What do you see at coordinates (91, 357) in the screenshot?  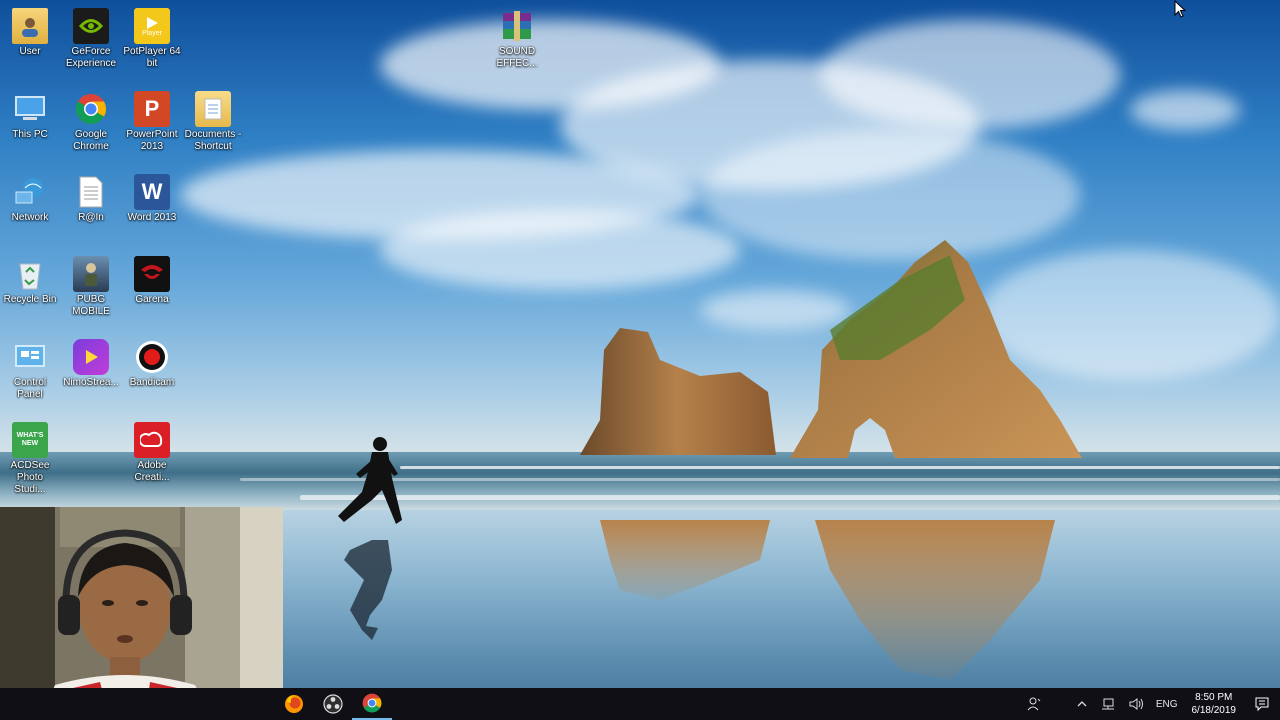 I see `nimo-stream-icon` at bounding box center [91, 357].